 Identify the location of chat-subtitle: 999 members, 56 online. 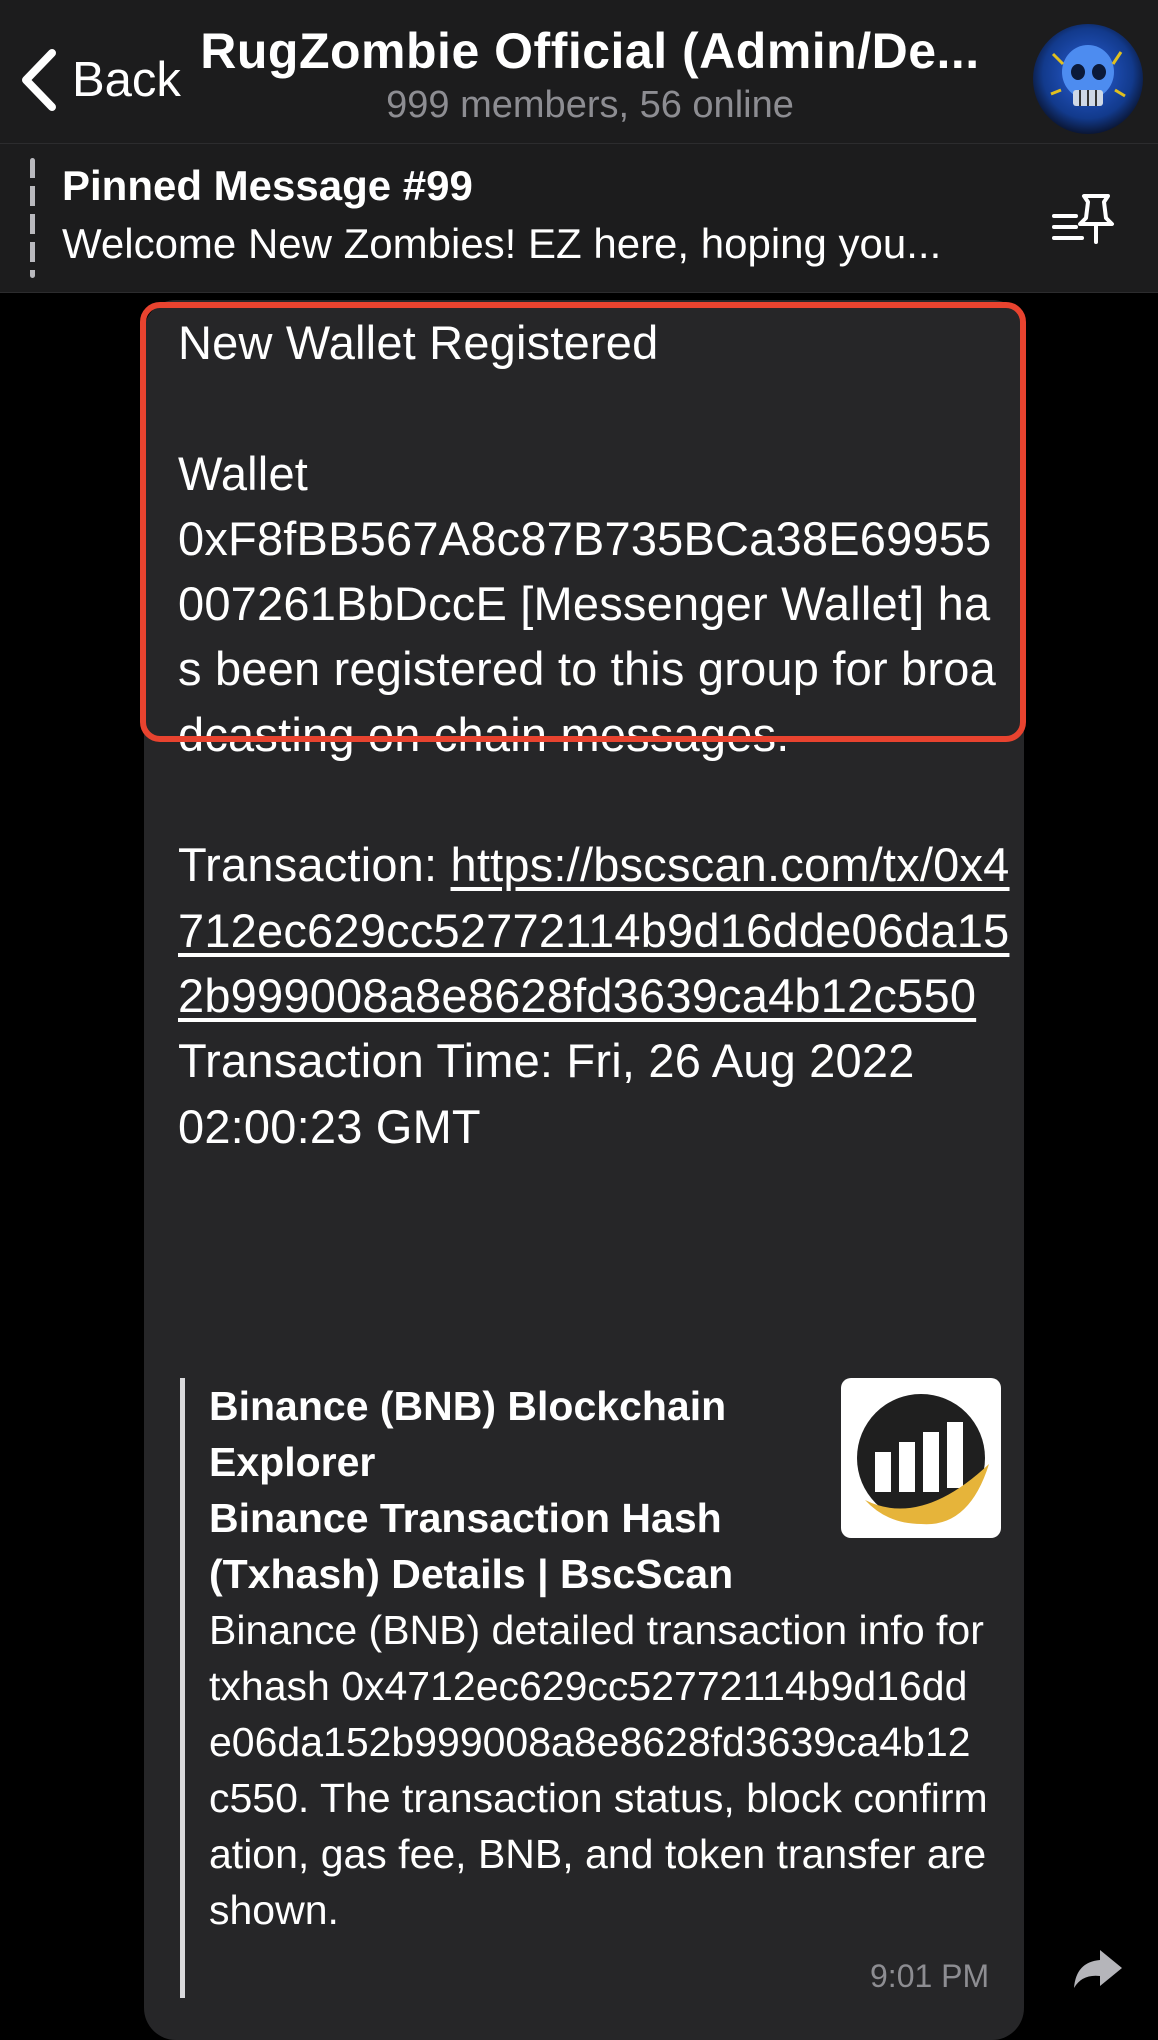
(590, 105).